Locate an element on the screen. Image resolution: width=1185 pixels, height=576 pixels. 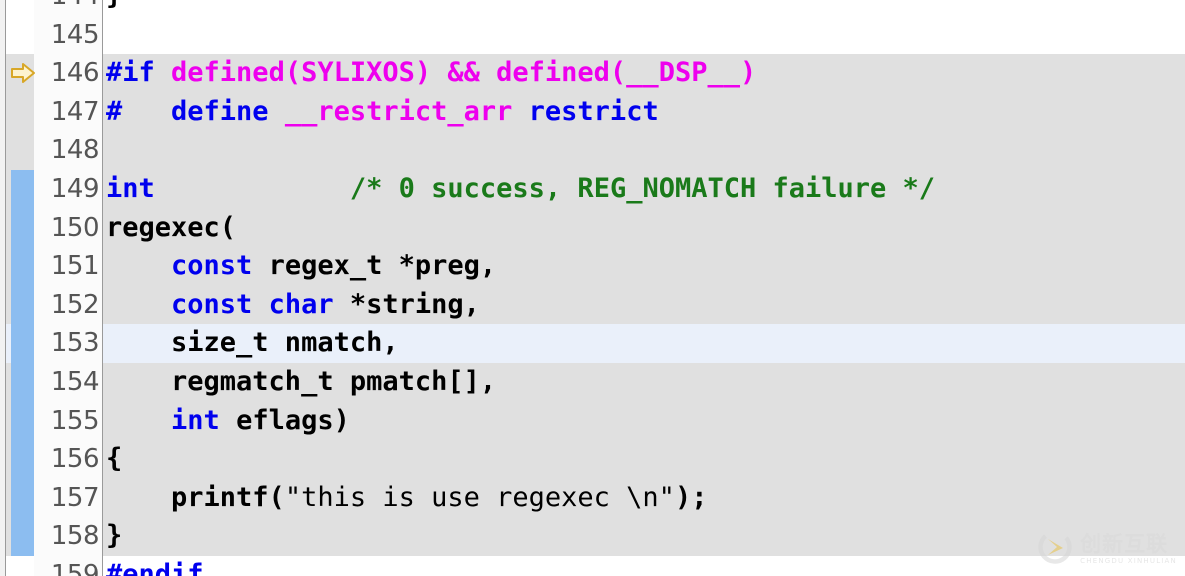
code-line: 152 const char *string, is located at coordinates (592, 305).